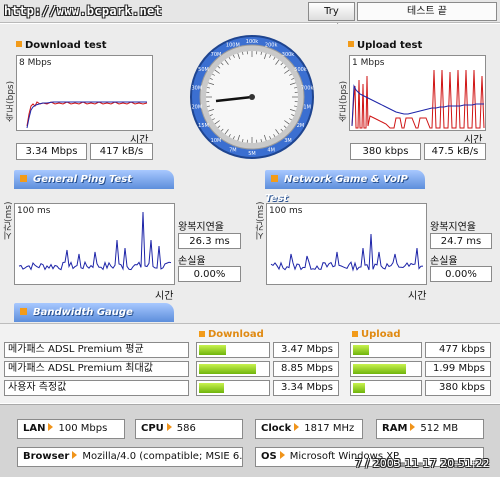 The width and height of the screenshot is (500, 477). I want to click on upload-plot, so click(418, 99).